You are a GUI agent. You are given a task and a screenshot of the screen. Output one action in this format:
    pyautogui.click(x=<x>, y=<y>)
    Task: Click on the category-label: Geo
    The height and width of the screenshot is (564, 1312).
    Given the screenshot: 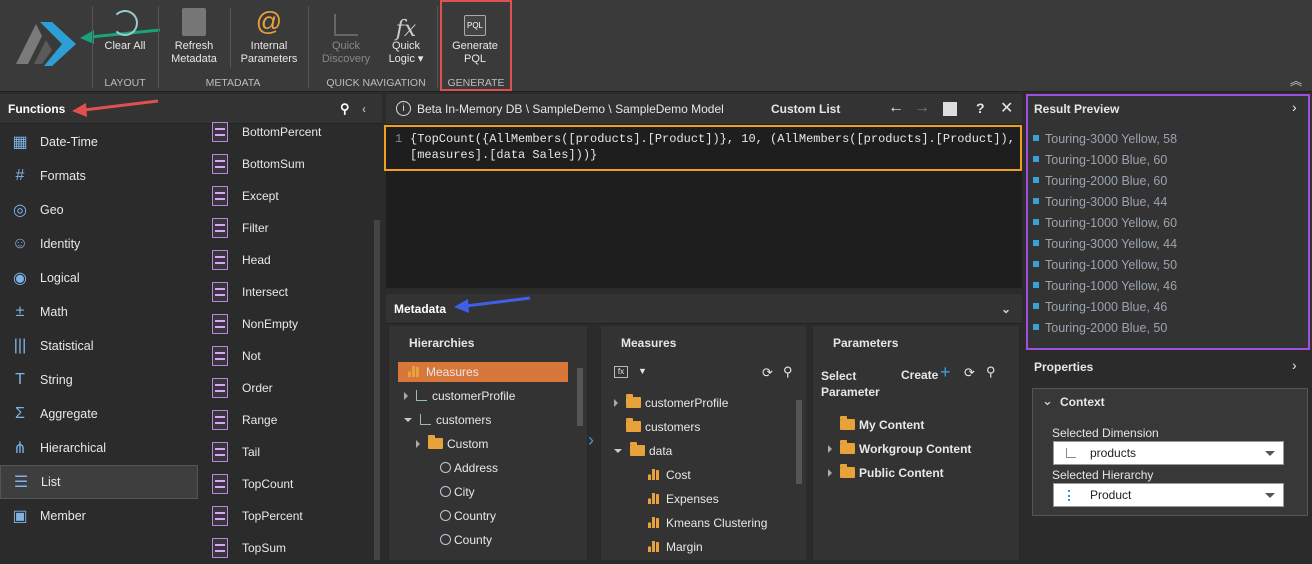 What is the action you would take?
    pyautogui.click(x=52, y=210)
    